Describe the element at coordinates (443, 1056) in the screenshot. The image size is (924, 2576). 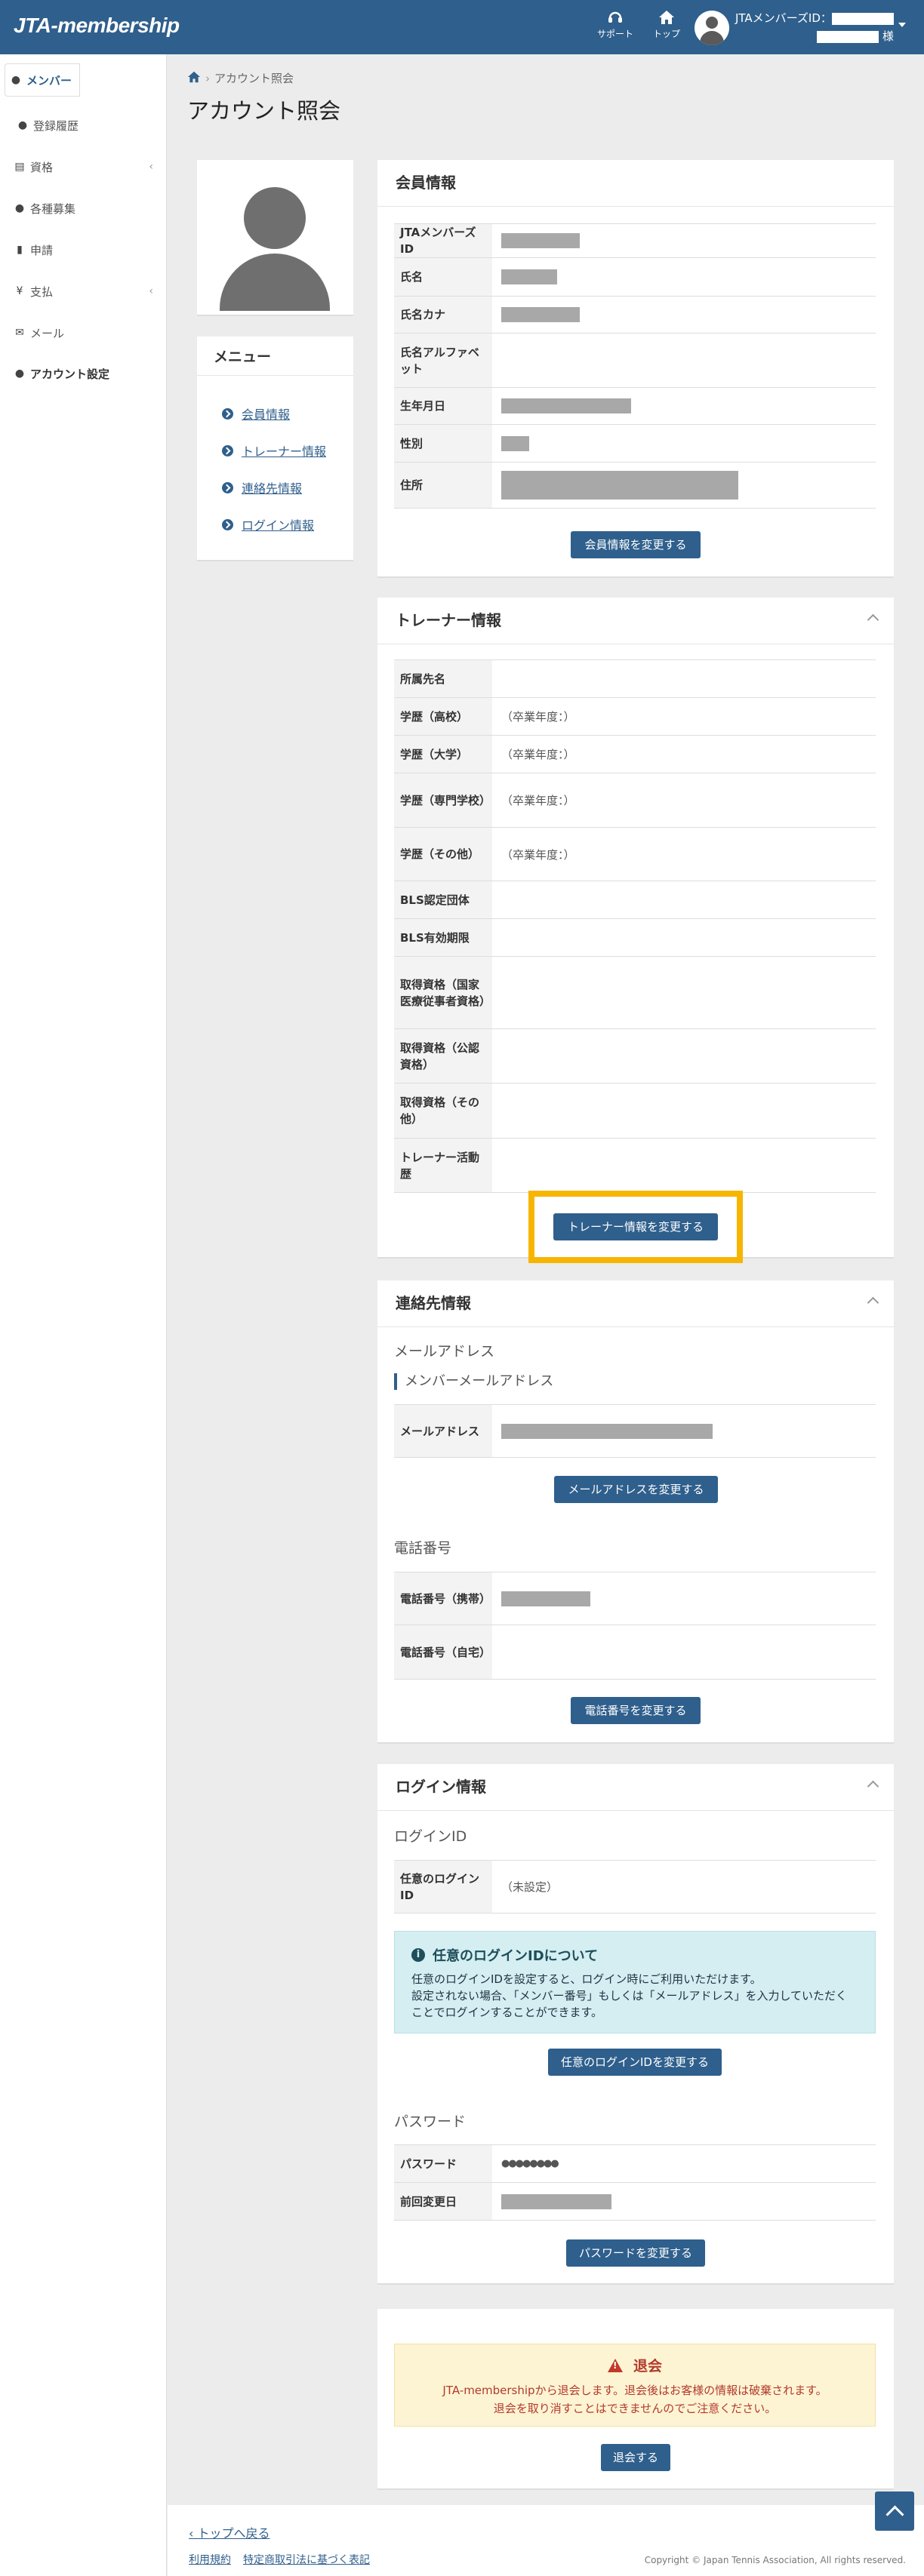
I see `row-label: 取得資格（公認資格）` at that location.